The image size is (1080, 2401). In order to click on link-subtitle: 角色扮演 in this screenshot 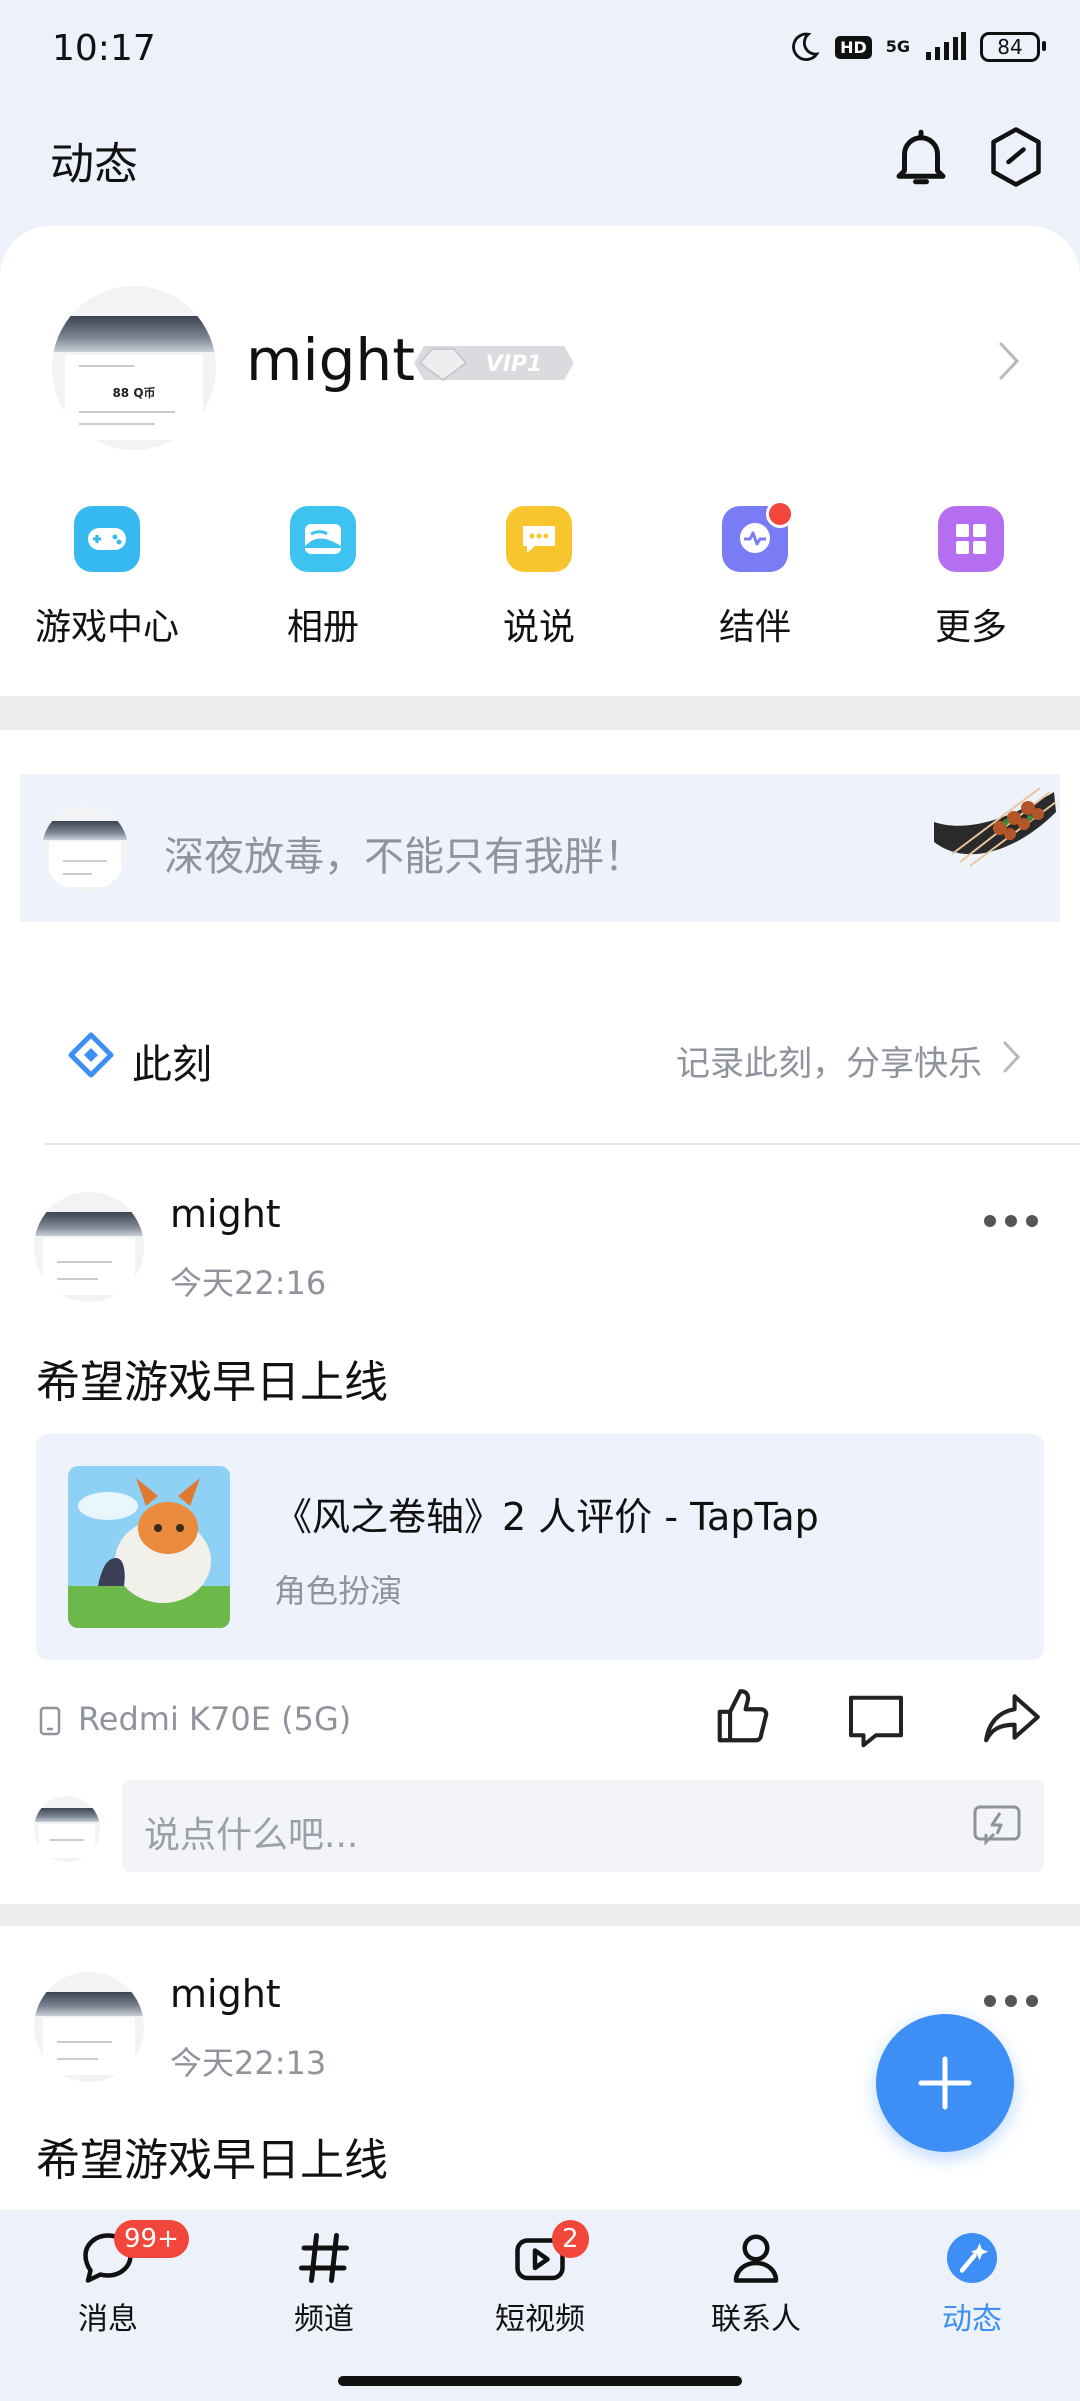, I will do `click(338, 1591)`.